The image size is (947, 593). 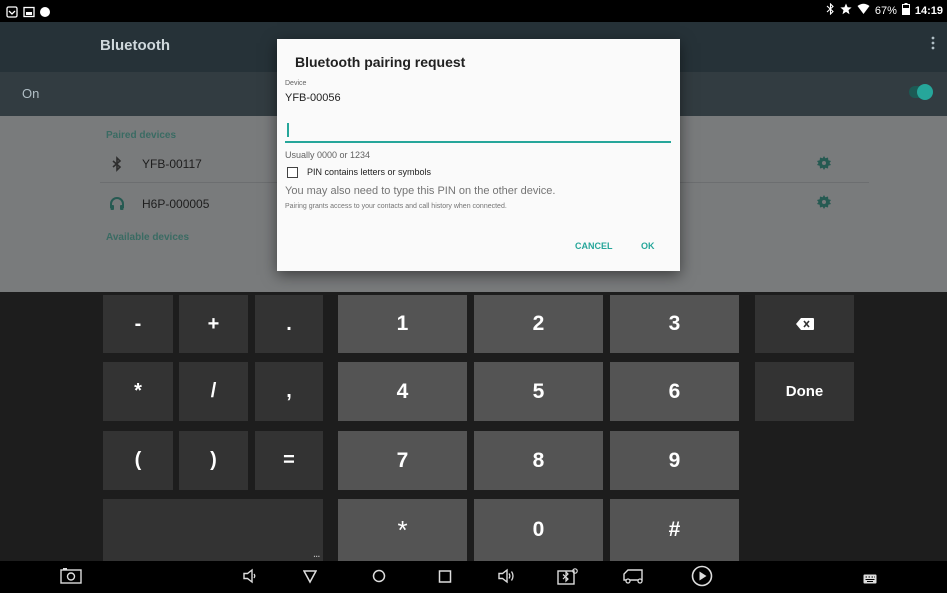 What do you see at coordinates (648, 246) in the screenshot?
I see `ok-button: OK` at bounding box center [648, 246].